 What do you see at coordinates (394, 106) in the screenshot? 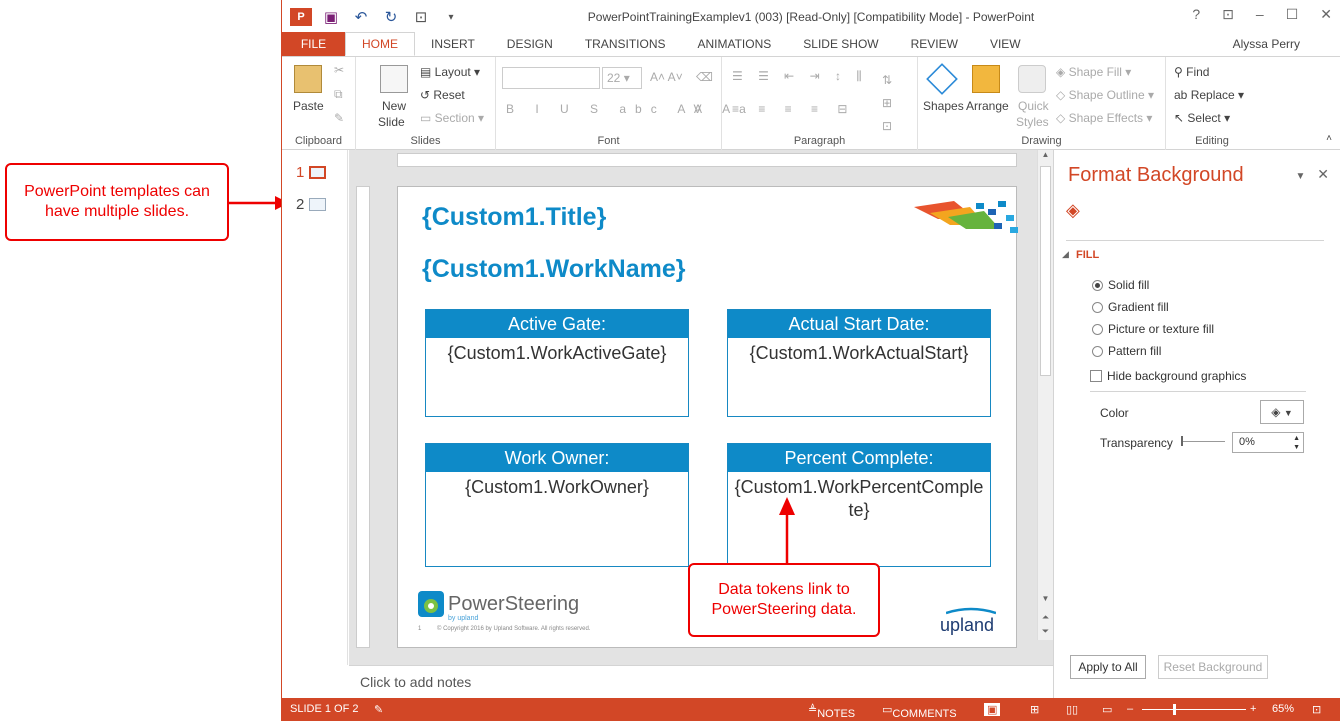
I see `new-slide-button: New` at bounding box center [394, 106].